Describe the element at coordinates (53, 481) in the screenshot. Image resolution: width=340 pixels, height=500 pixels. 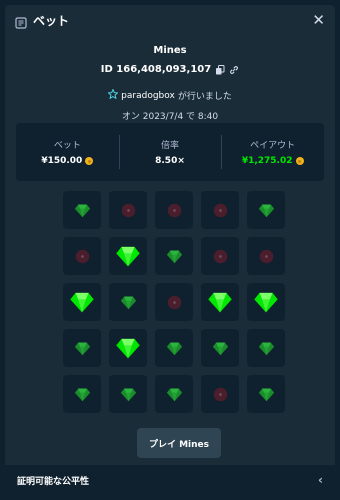
I see `provably-fair-label: 証明可能な公平性` at that location.